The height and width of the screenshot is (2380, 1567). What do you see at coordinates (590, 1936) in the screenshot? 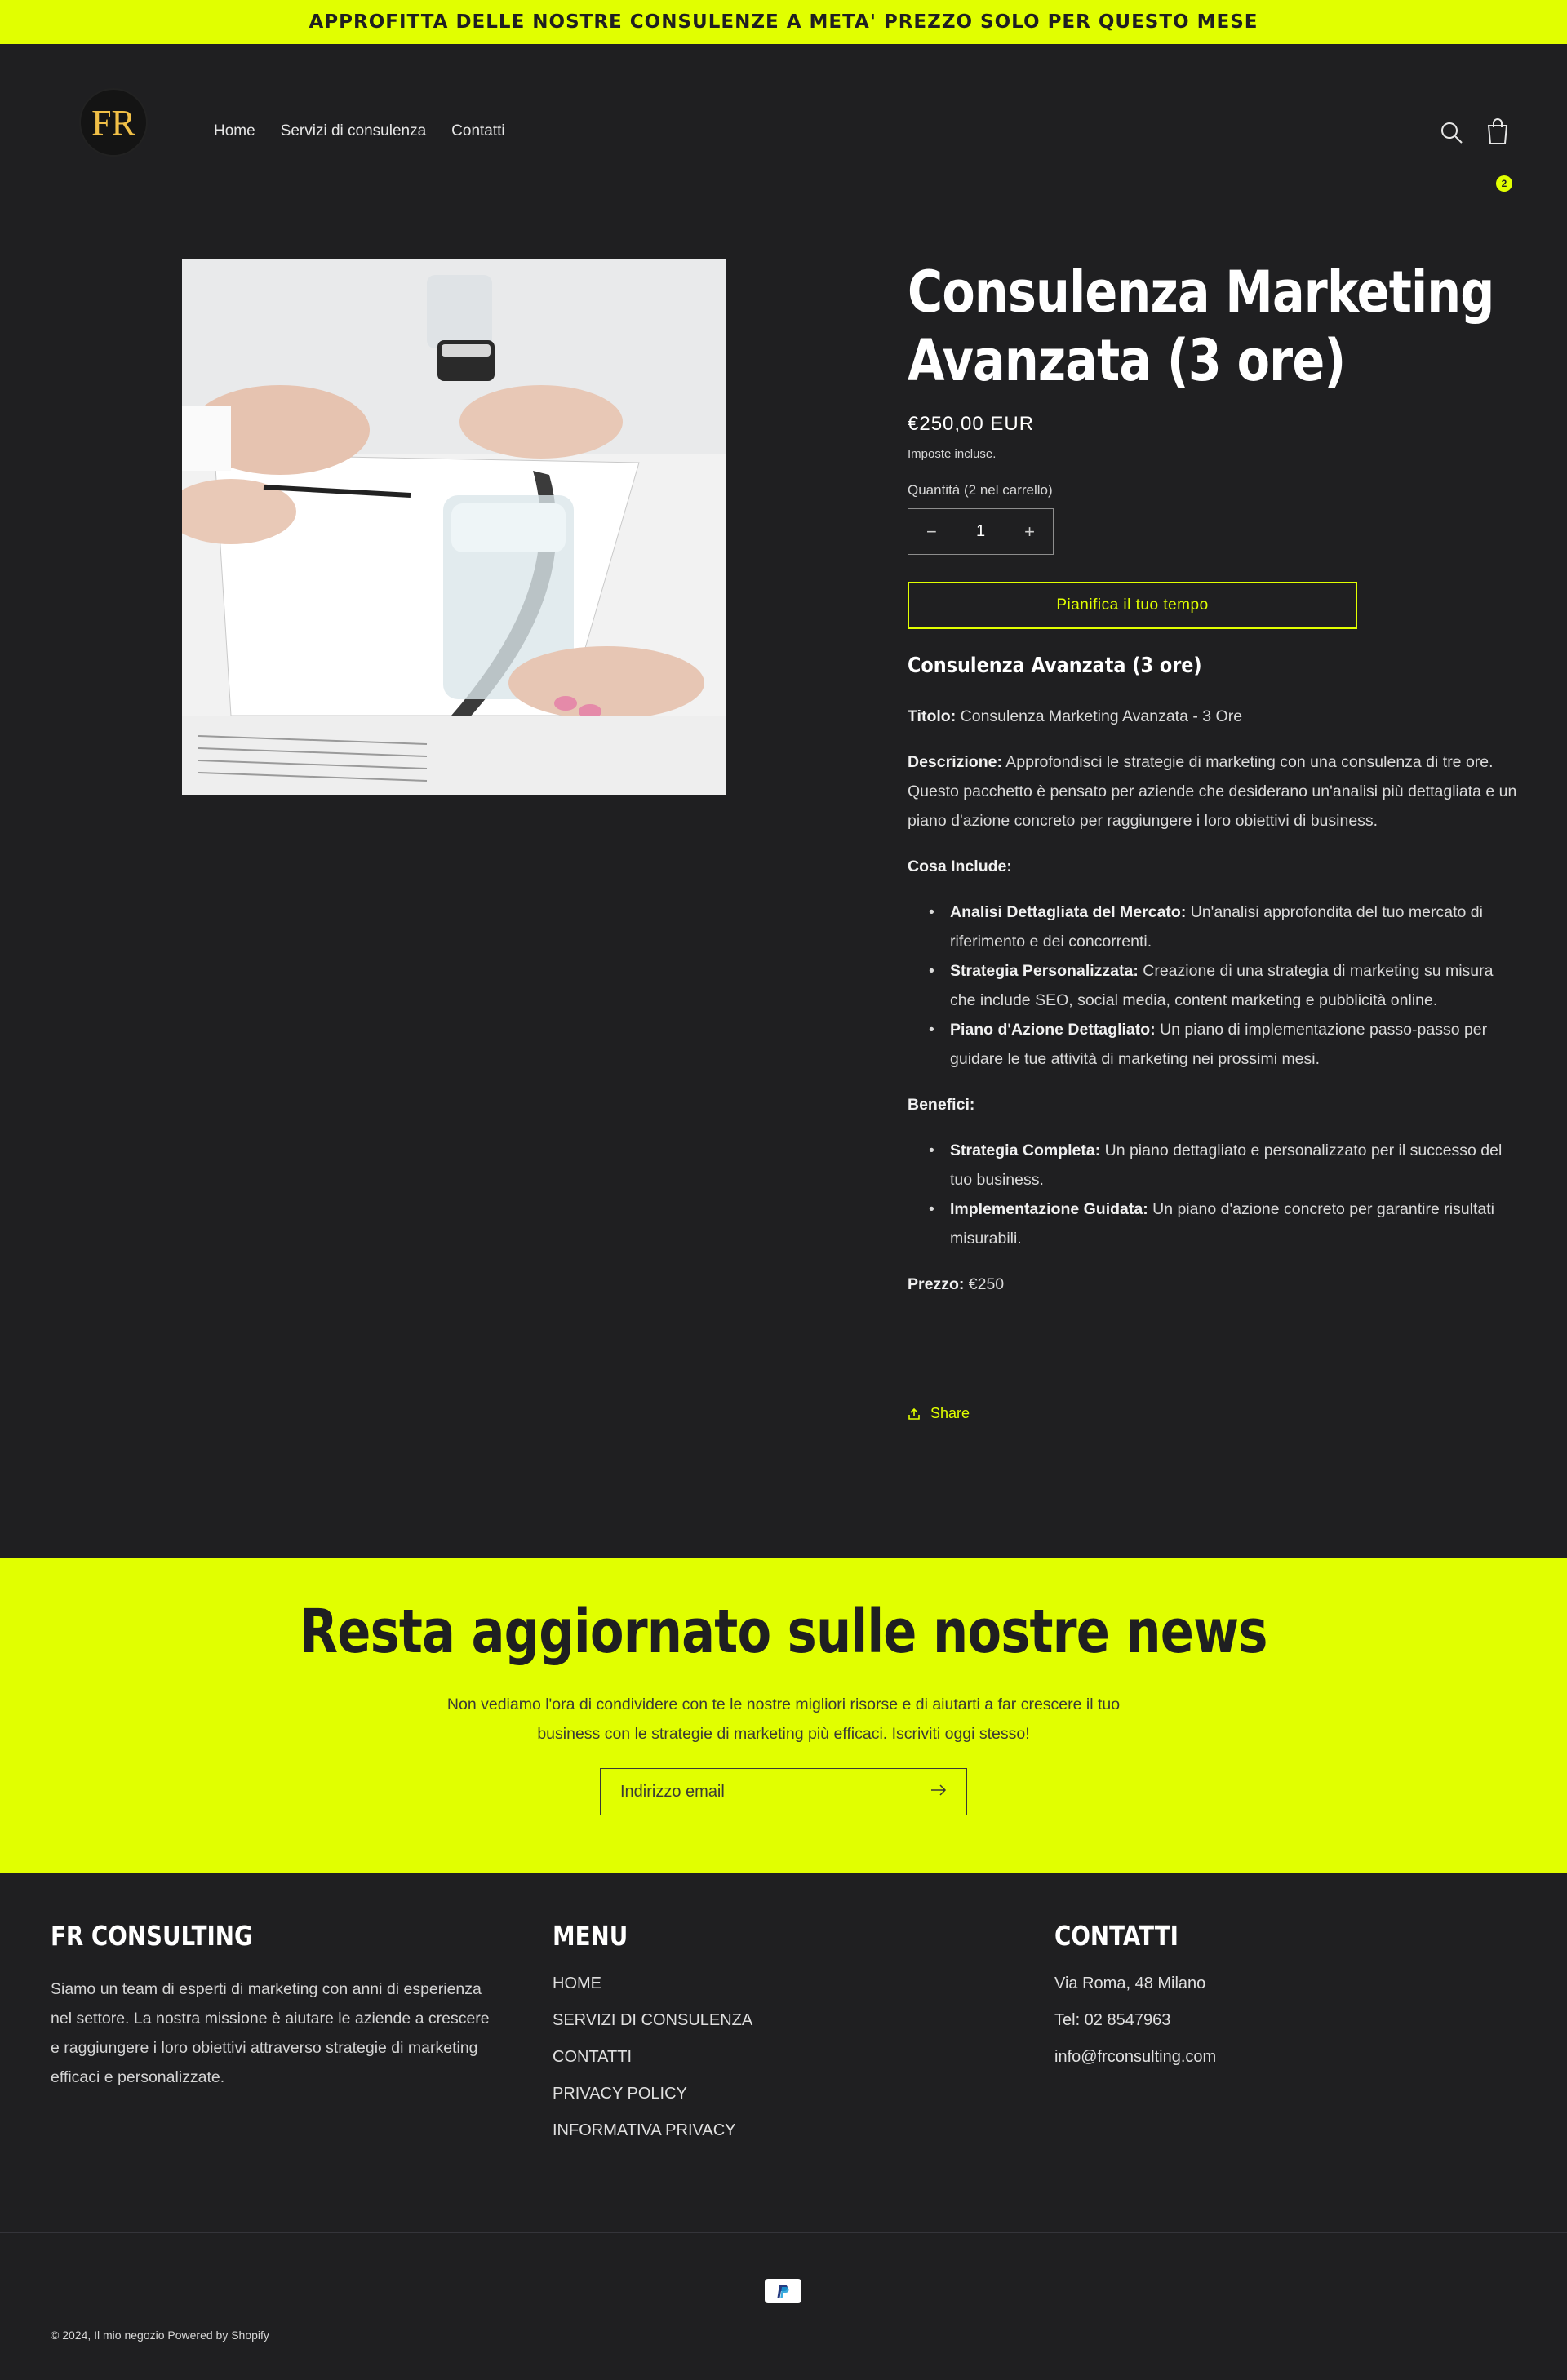
I see `footer-menu-title: MENU` at bounding box center [590, 1936].